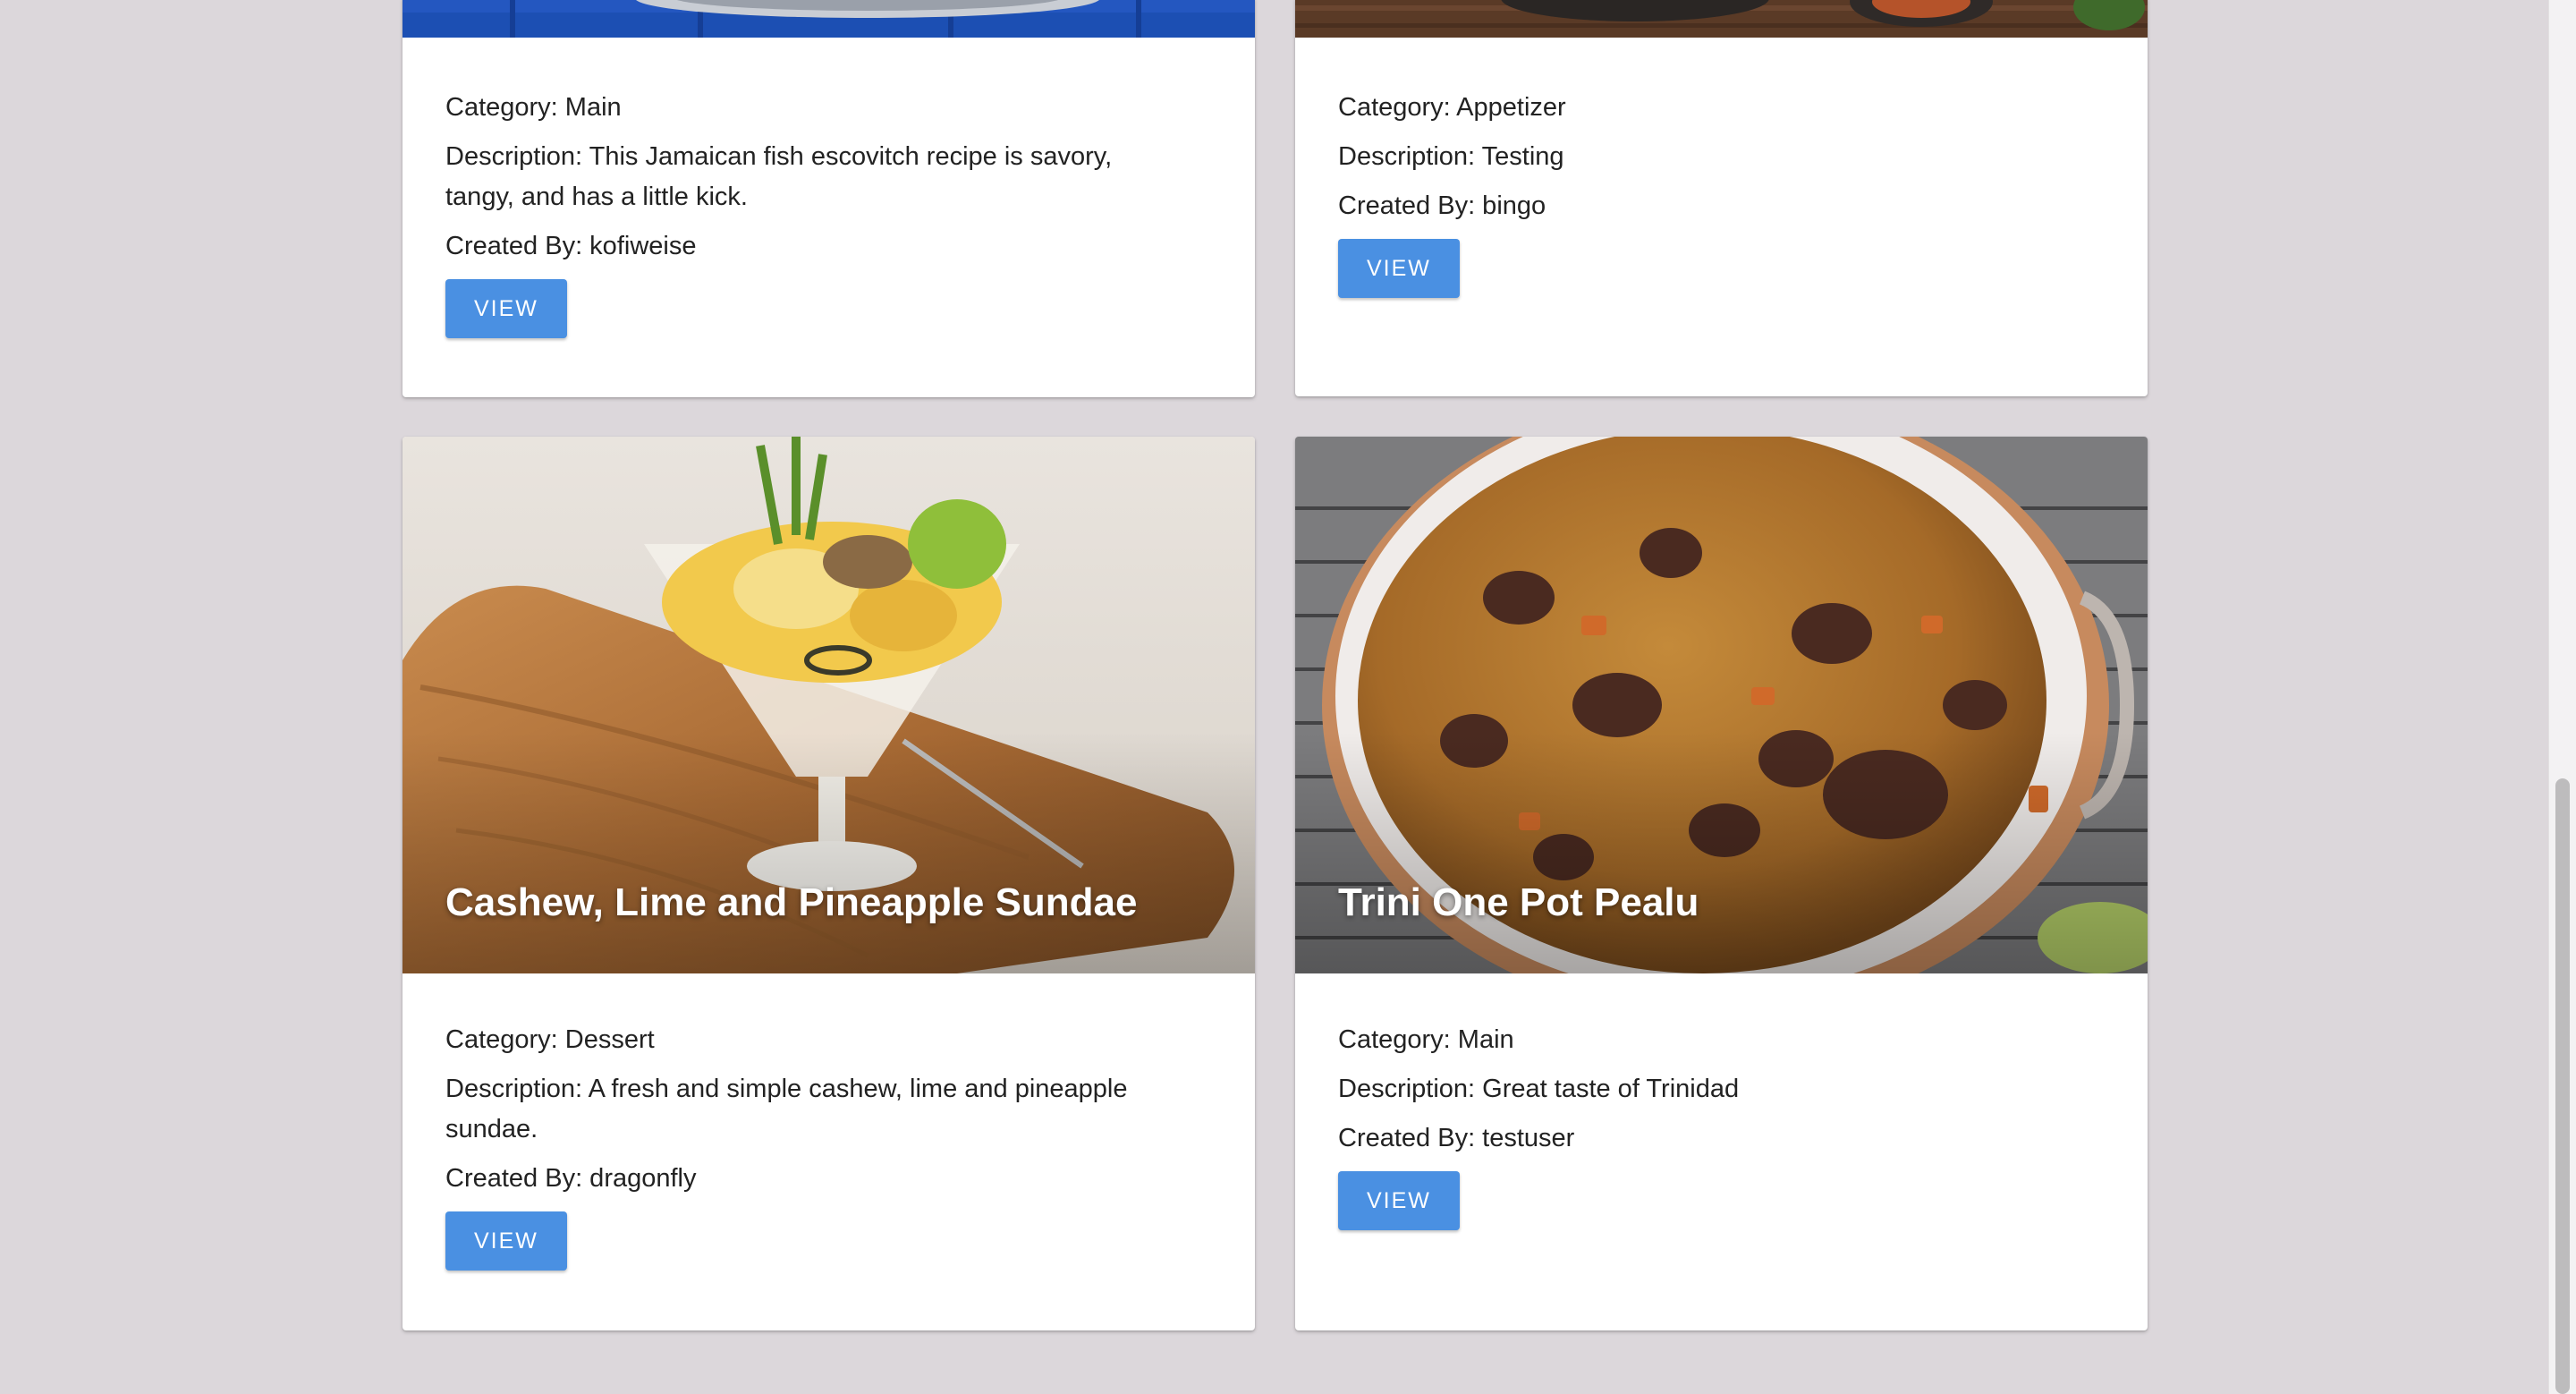  I want to click on appetizer-photo, so click(1721, 19).